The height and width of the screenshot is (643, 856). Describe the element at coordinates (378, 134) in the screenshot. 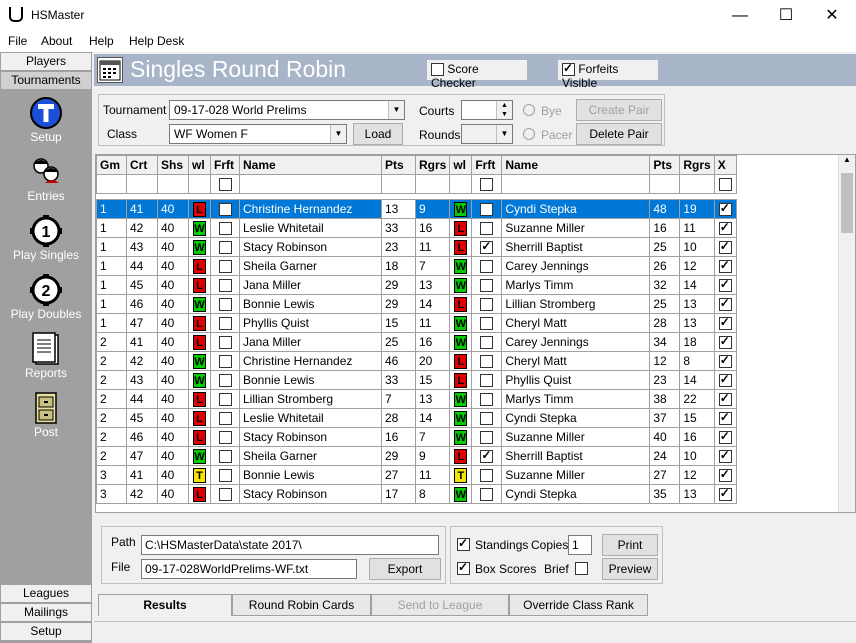

I see `load-button: Load` at that location.